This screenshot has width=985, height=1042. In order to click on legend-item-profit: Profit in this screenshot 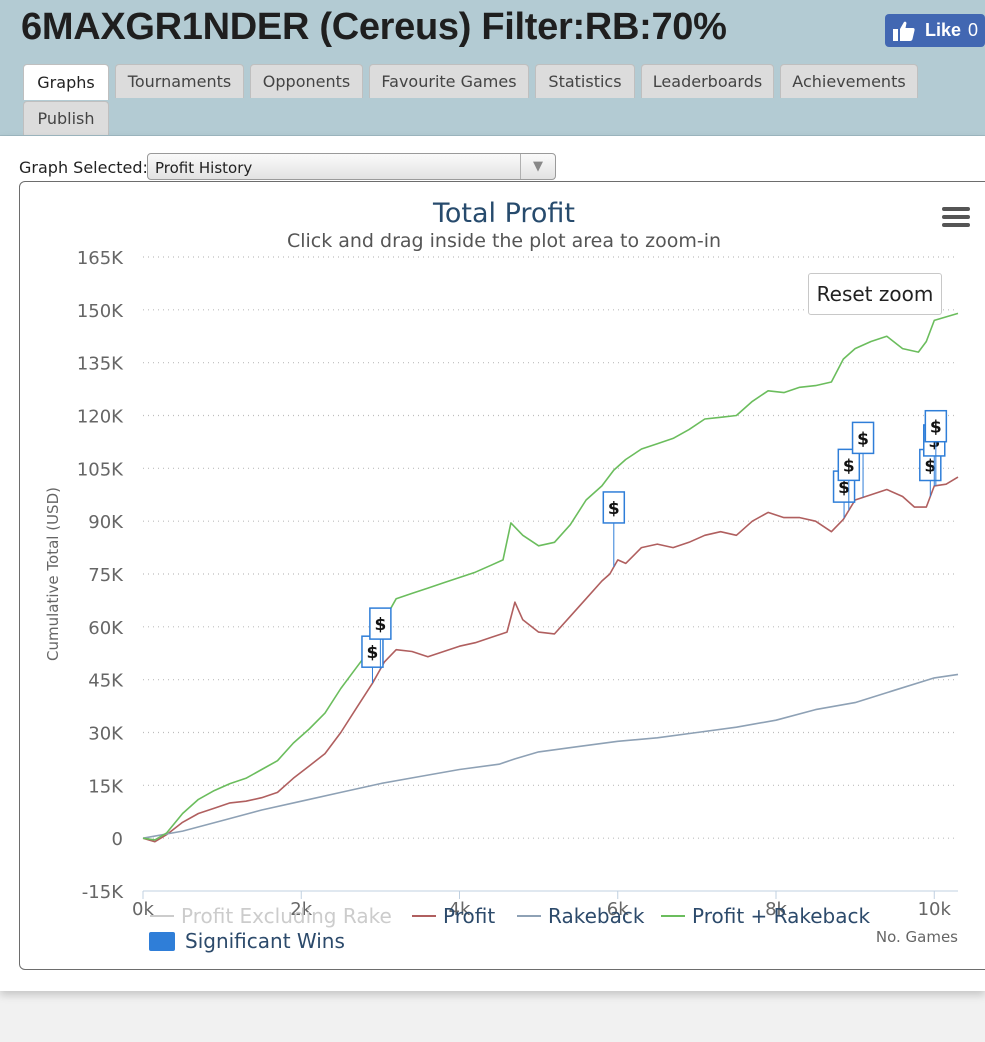, I will do `click(453, 916)`.